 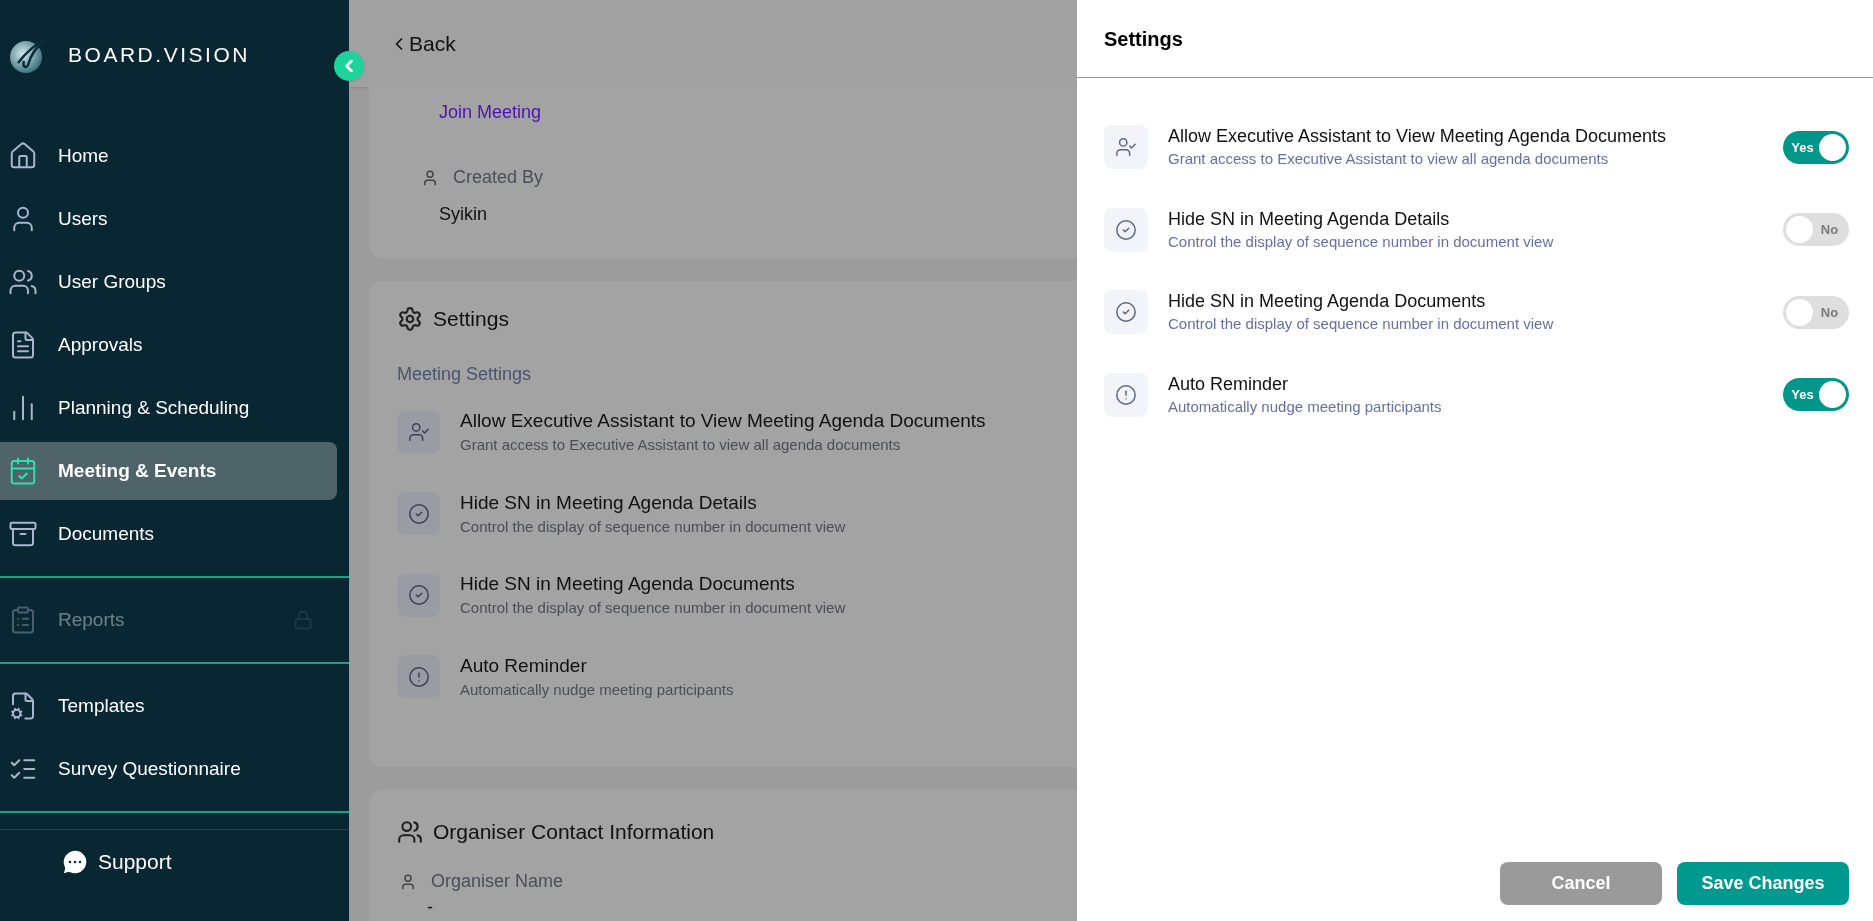 I want to click on sidebar-label: Templates, so click(x=102, y=705).